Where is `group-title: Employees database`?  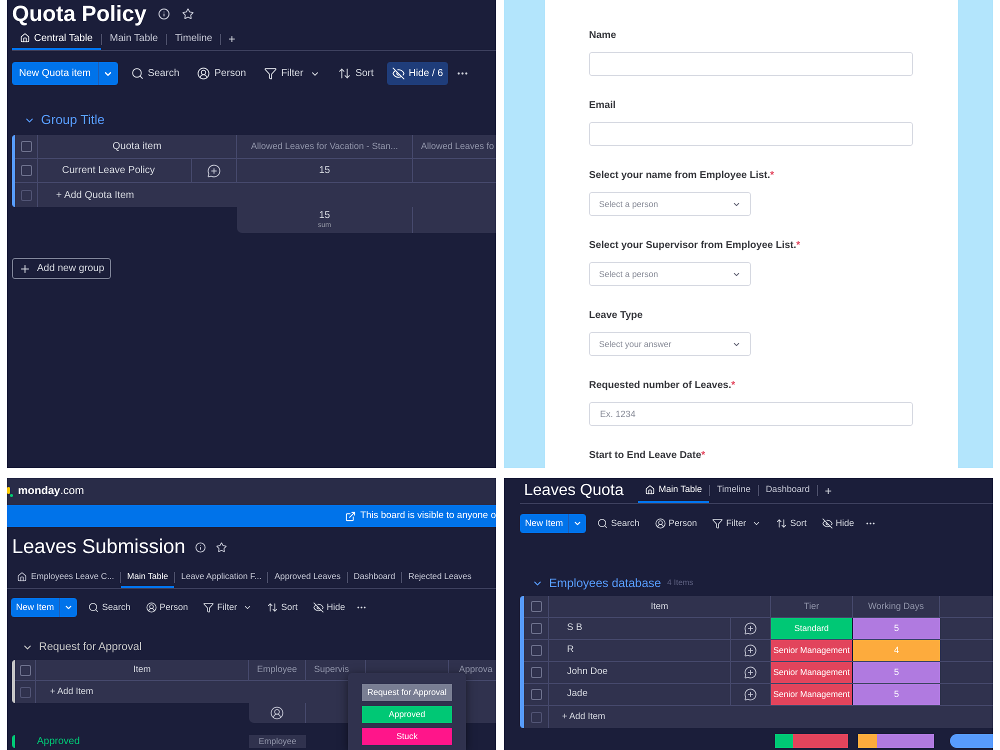
group-title: Employees database is located at coordinates (605, 583).